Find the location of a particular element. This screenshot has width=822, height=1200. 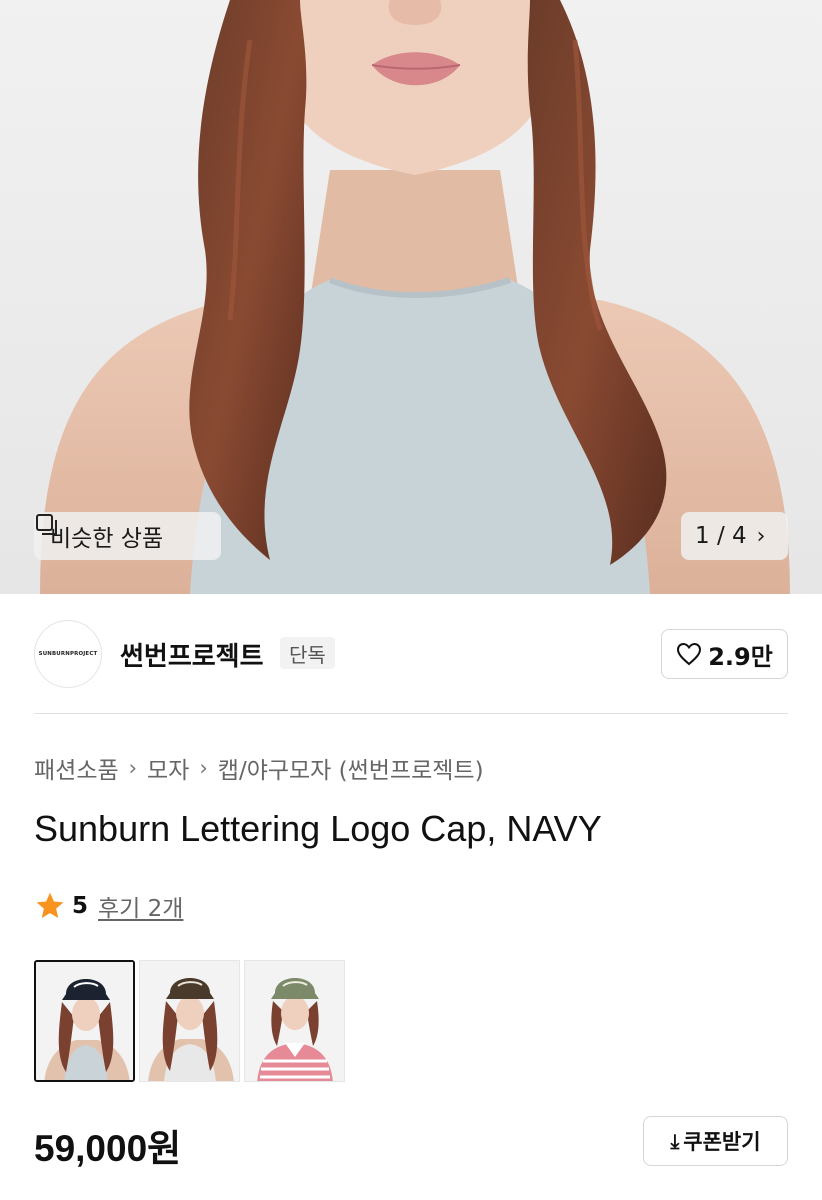

thumbnail-khaki is located at coordinates (294, 1021).